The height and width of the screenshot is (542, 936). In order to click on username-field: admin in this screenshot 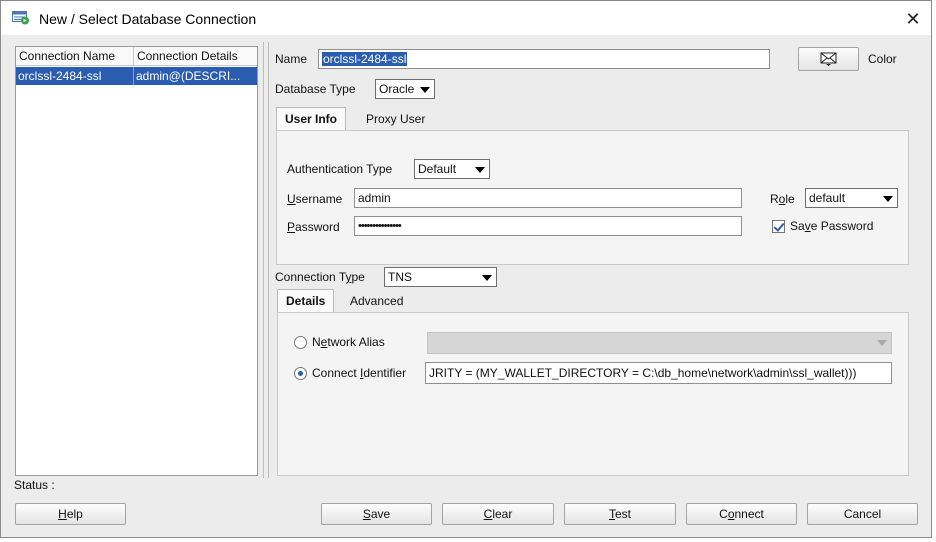, I will do `click(548, 198)`.